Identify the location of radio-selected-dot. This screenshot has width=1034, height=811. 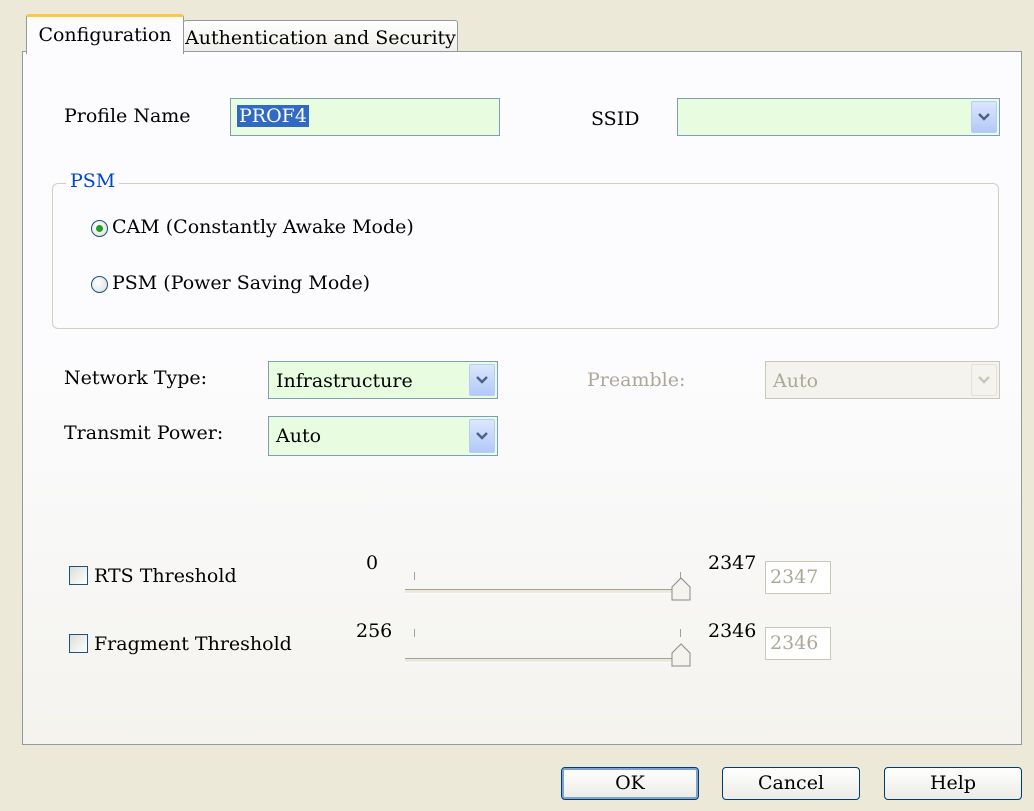
(99, 228).